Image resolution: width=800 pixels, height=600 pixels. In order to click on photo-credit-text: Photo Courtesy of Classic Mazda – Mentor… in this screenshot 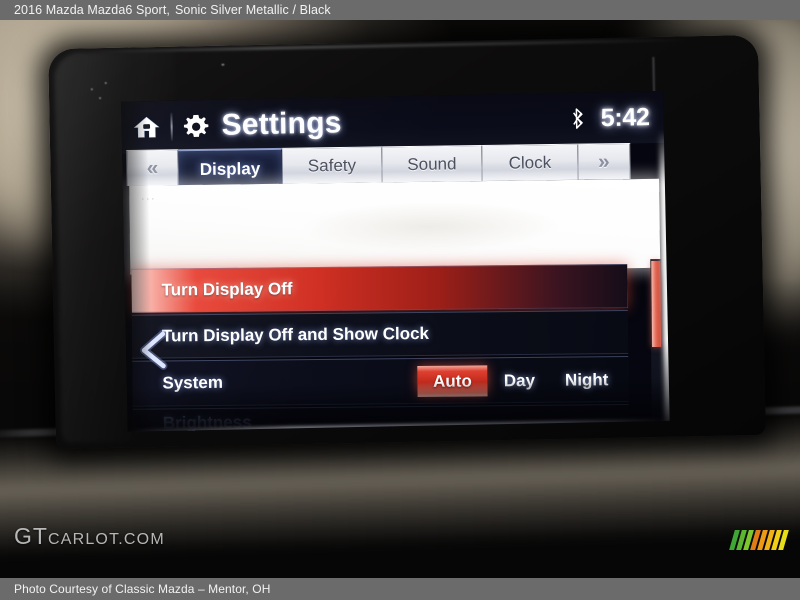, I will do `click(142, 589)`.